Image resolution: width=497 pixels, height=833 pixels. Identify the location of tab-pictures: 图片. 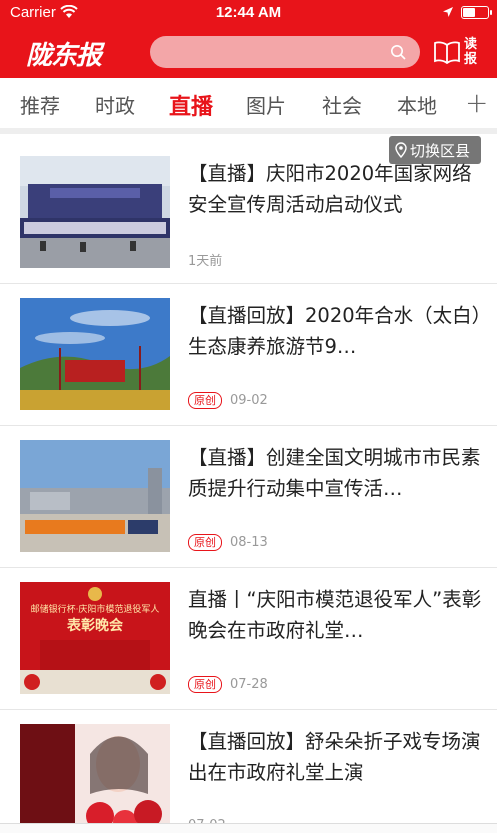
(266, 104).